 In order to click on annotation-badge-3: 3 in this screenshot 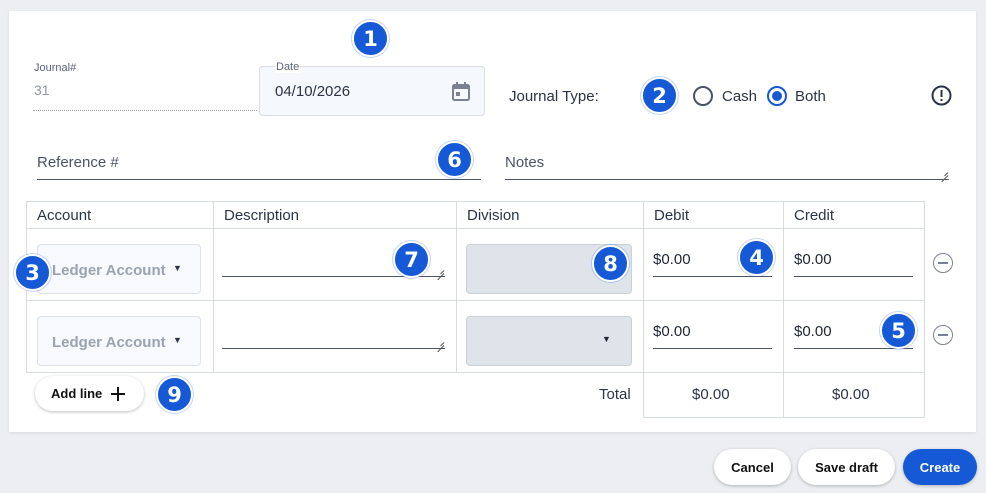, I will do `click(32, 272)`.